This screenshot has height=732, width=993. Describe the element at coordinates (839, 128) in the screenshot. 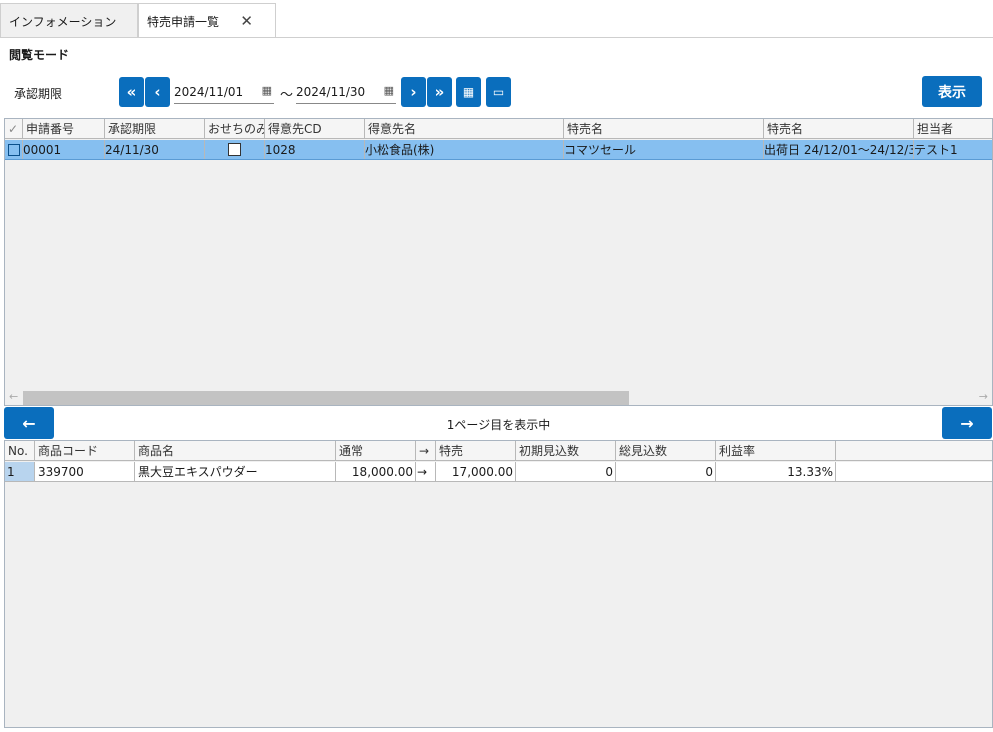

I see `header-sale-period: 特売名` at that location.